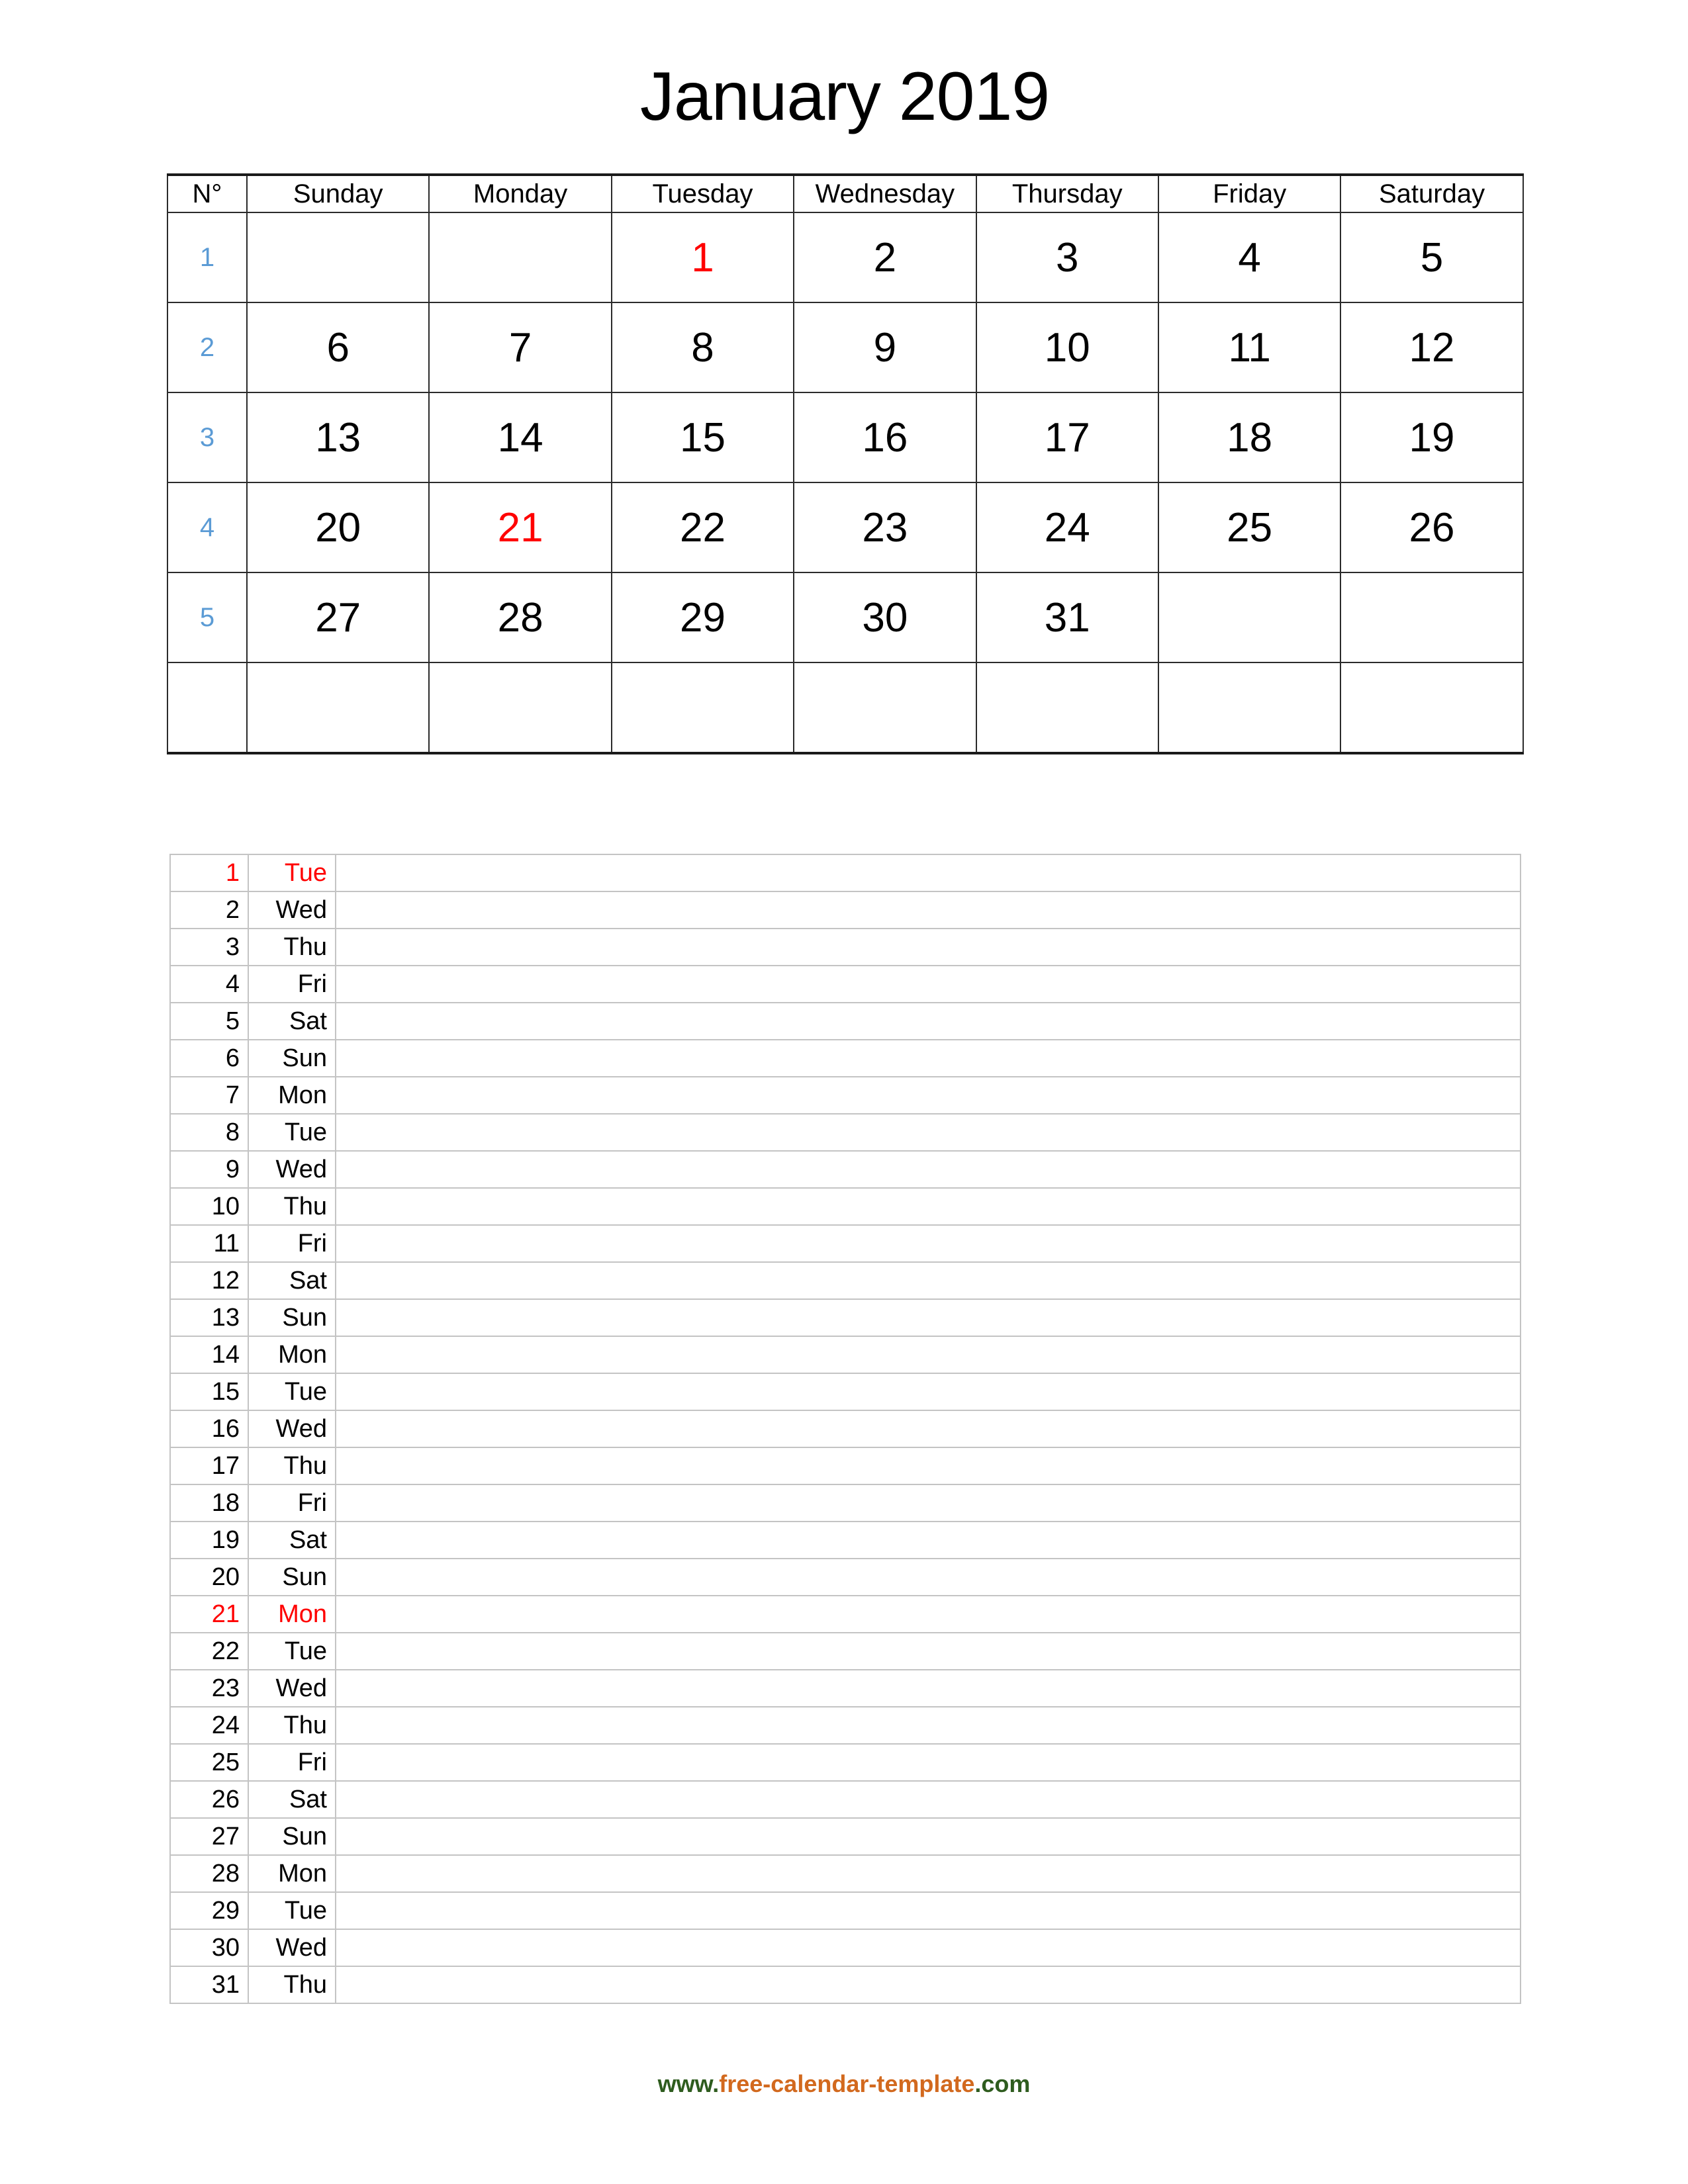  What do you see at coordinates (338, 527) in the screenshot?
I see `day-cell: 20` at bounding box center [338, 527].